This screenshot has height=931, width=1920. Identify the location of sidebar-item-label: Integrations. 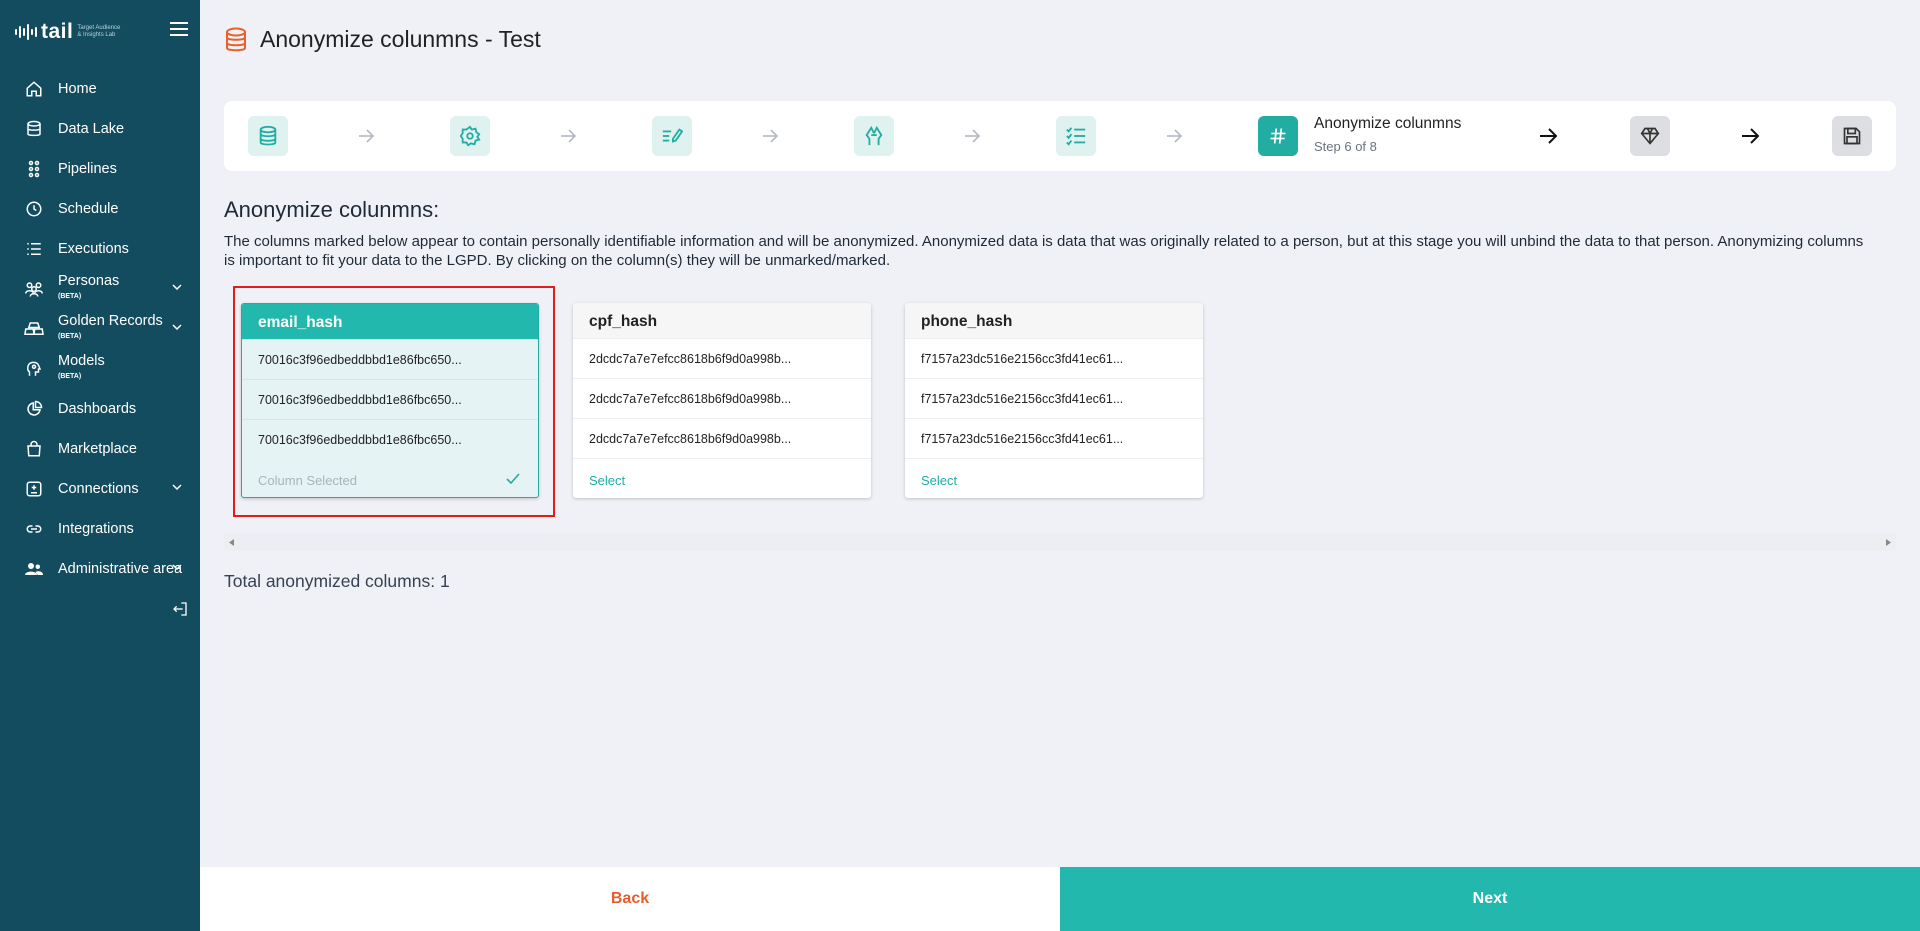
(96, 529).